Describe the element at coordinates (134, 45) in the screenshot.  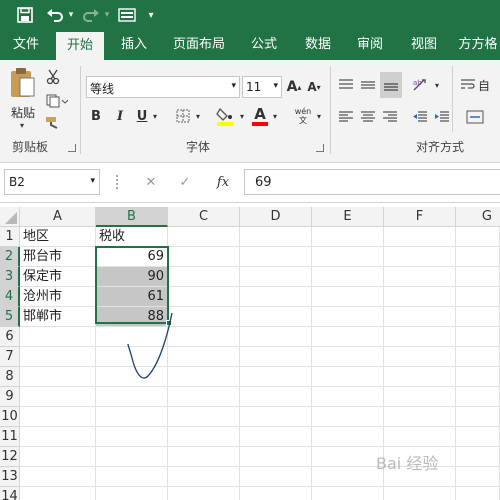
I see `tab-insert: 插入` at that location.